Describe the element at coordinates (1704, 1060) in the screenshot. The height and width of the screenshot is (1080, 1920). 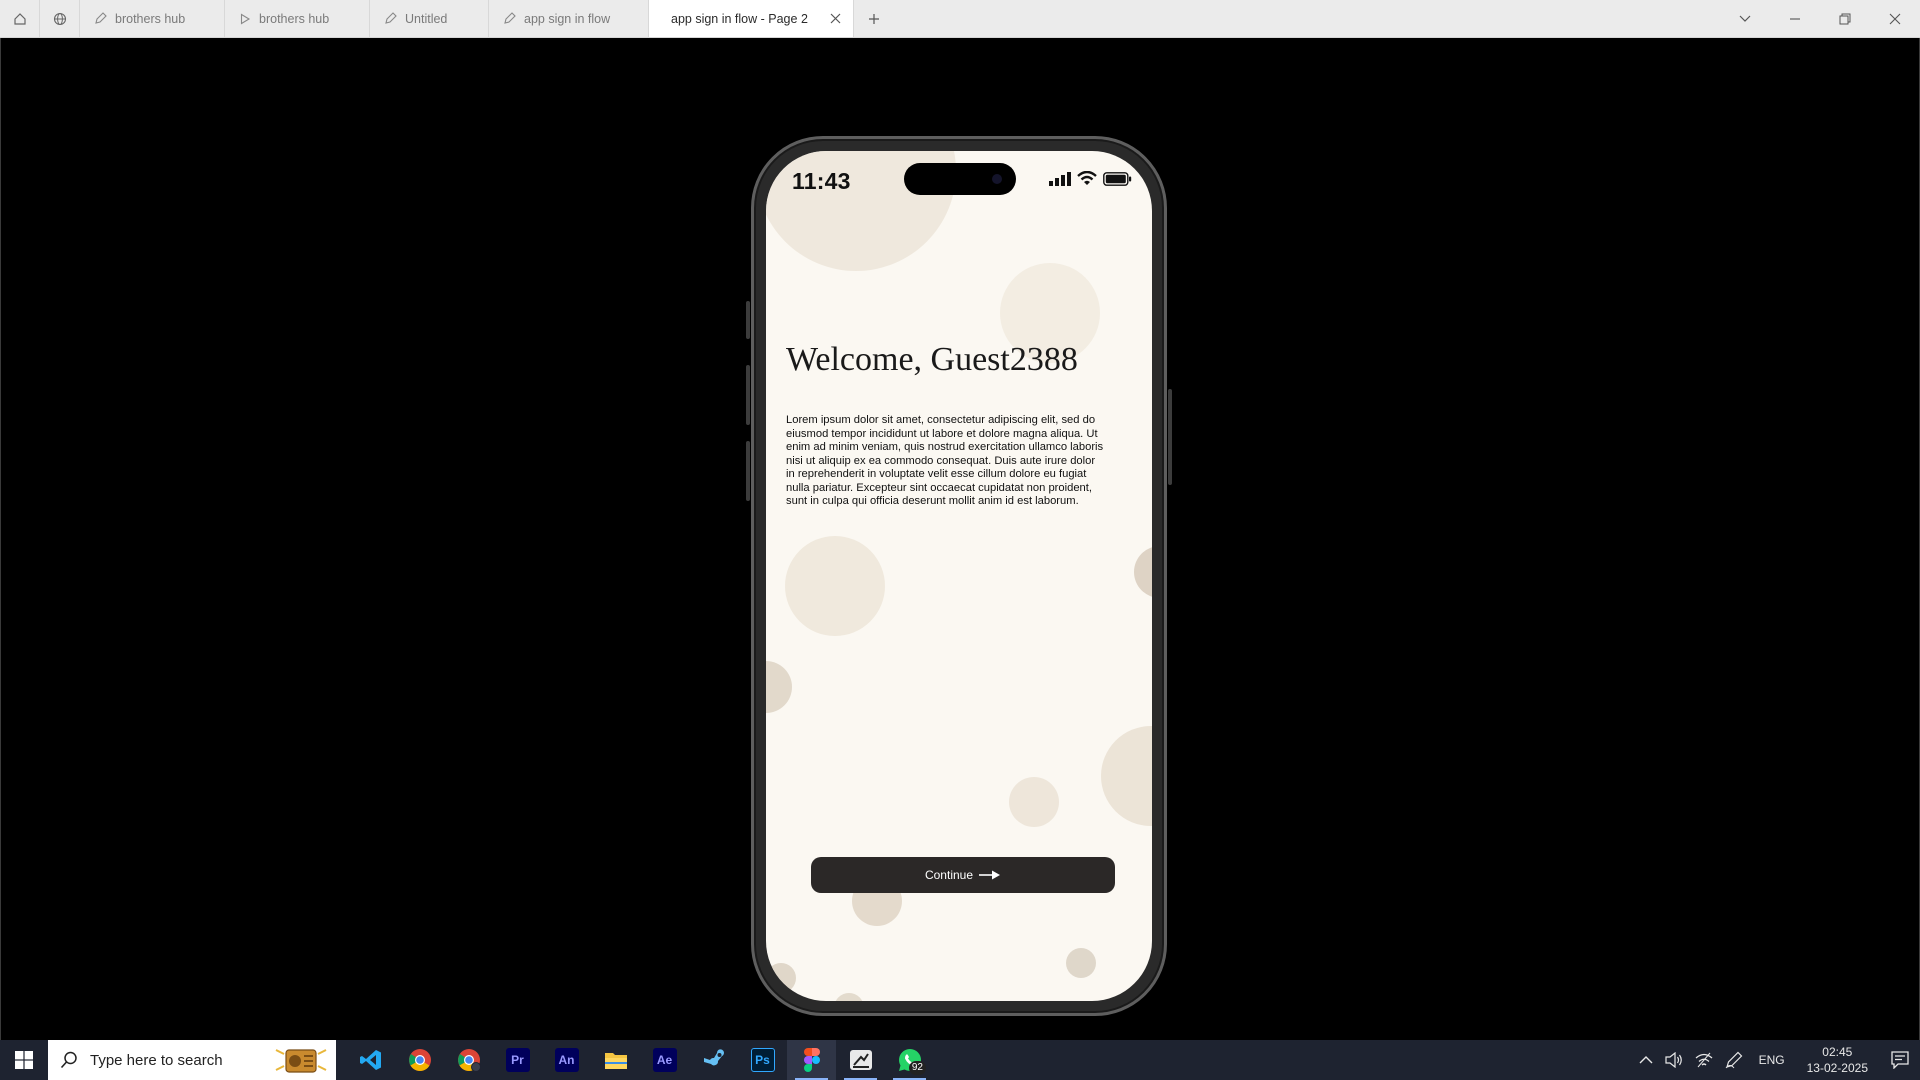
I see `network-button` at that location.